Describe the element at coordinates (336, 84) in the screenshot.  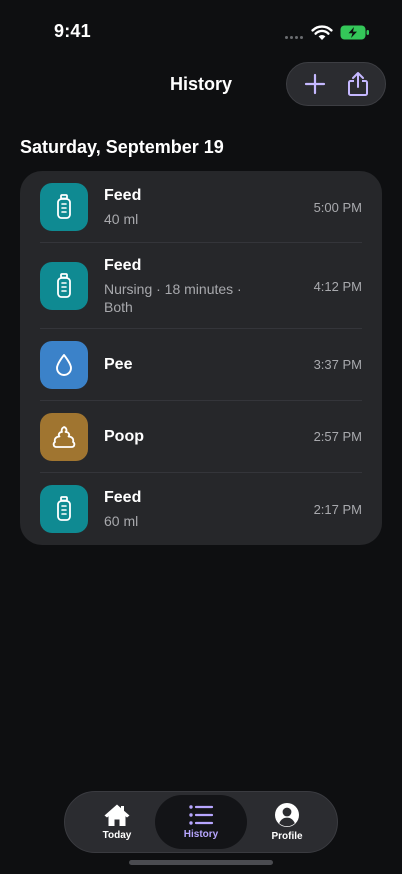
I see `header-actions` at that location.